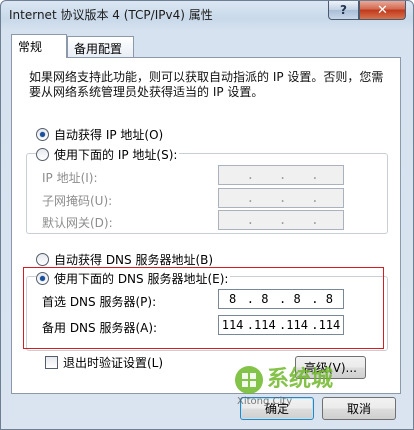  I want to click on validate-settings-checkbox: 退出时验证设置(L), so click(104, 362).